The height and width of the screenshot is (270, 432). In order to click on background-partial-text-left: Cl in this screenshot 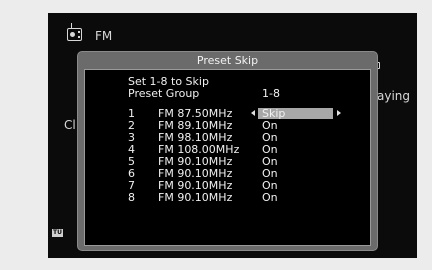, I will do `click(70, 125)`.